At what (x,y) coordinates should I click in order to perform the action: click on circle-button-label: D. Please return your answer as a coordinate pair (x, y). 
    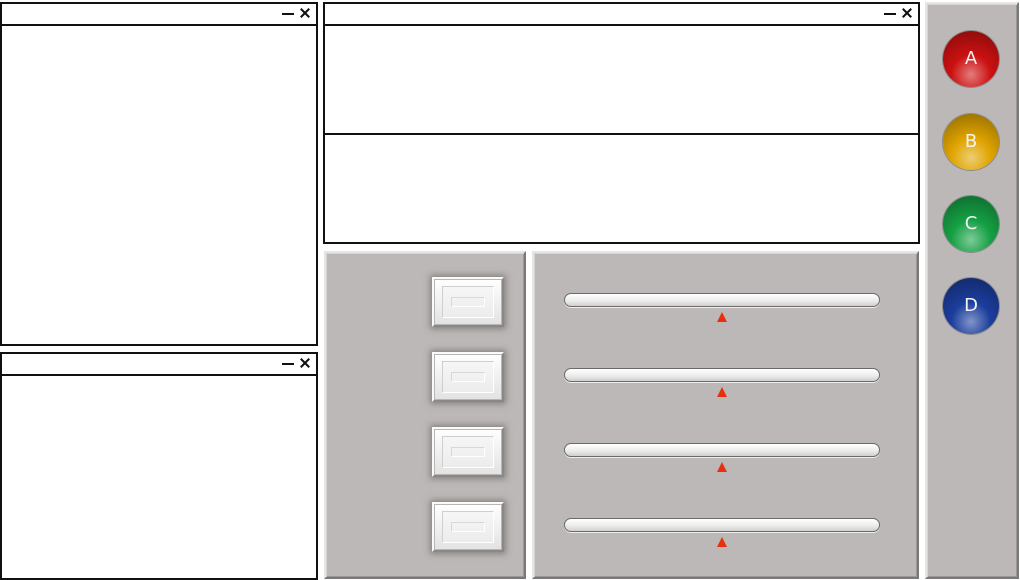
    Looking at the image, I should click on (971, 305).